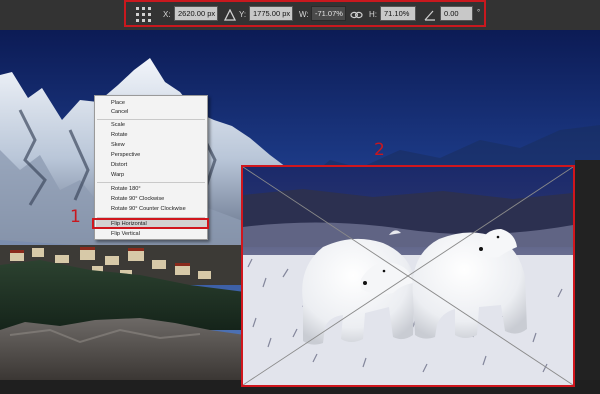 This screenshot has height=394, width=600. What do you see at coordinates (119, 165) in the screenshot?
I see `menu-item-distort: Distort` at bounding box center [119, 165].